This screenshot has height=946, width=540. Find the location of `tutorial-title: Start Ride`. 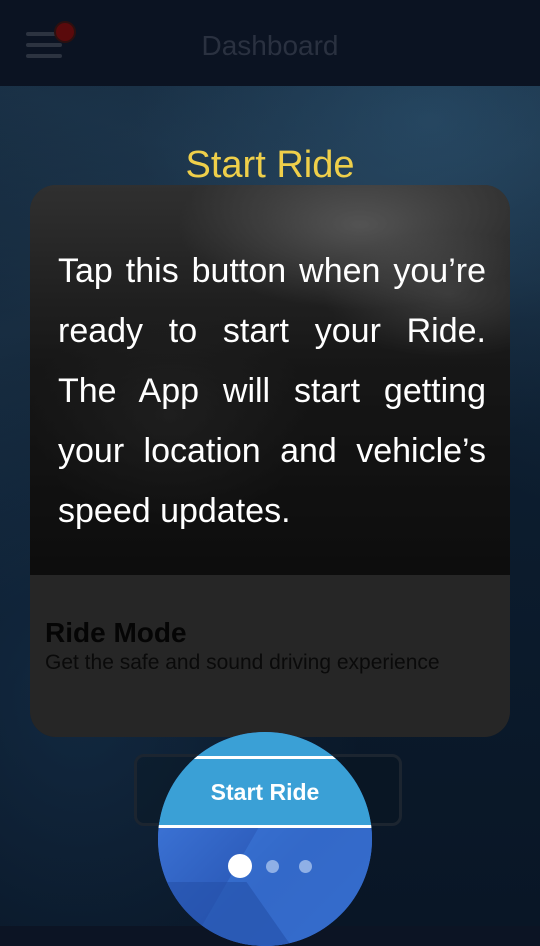

tutorial-title: Start Ride is located at coordinates (270, 165).